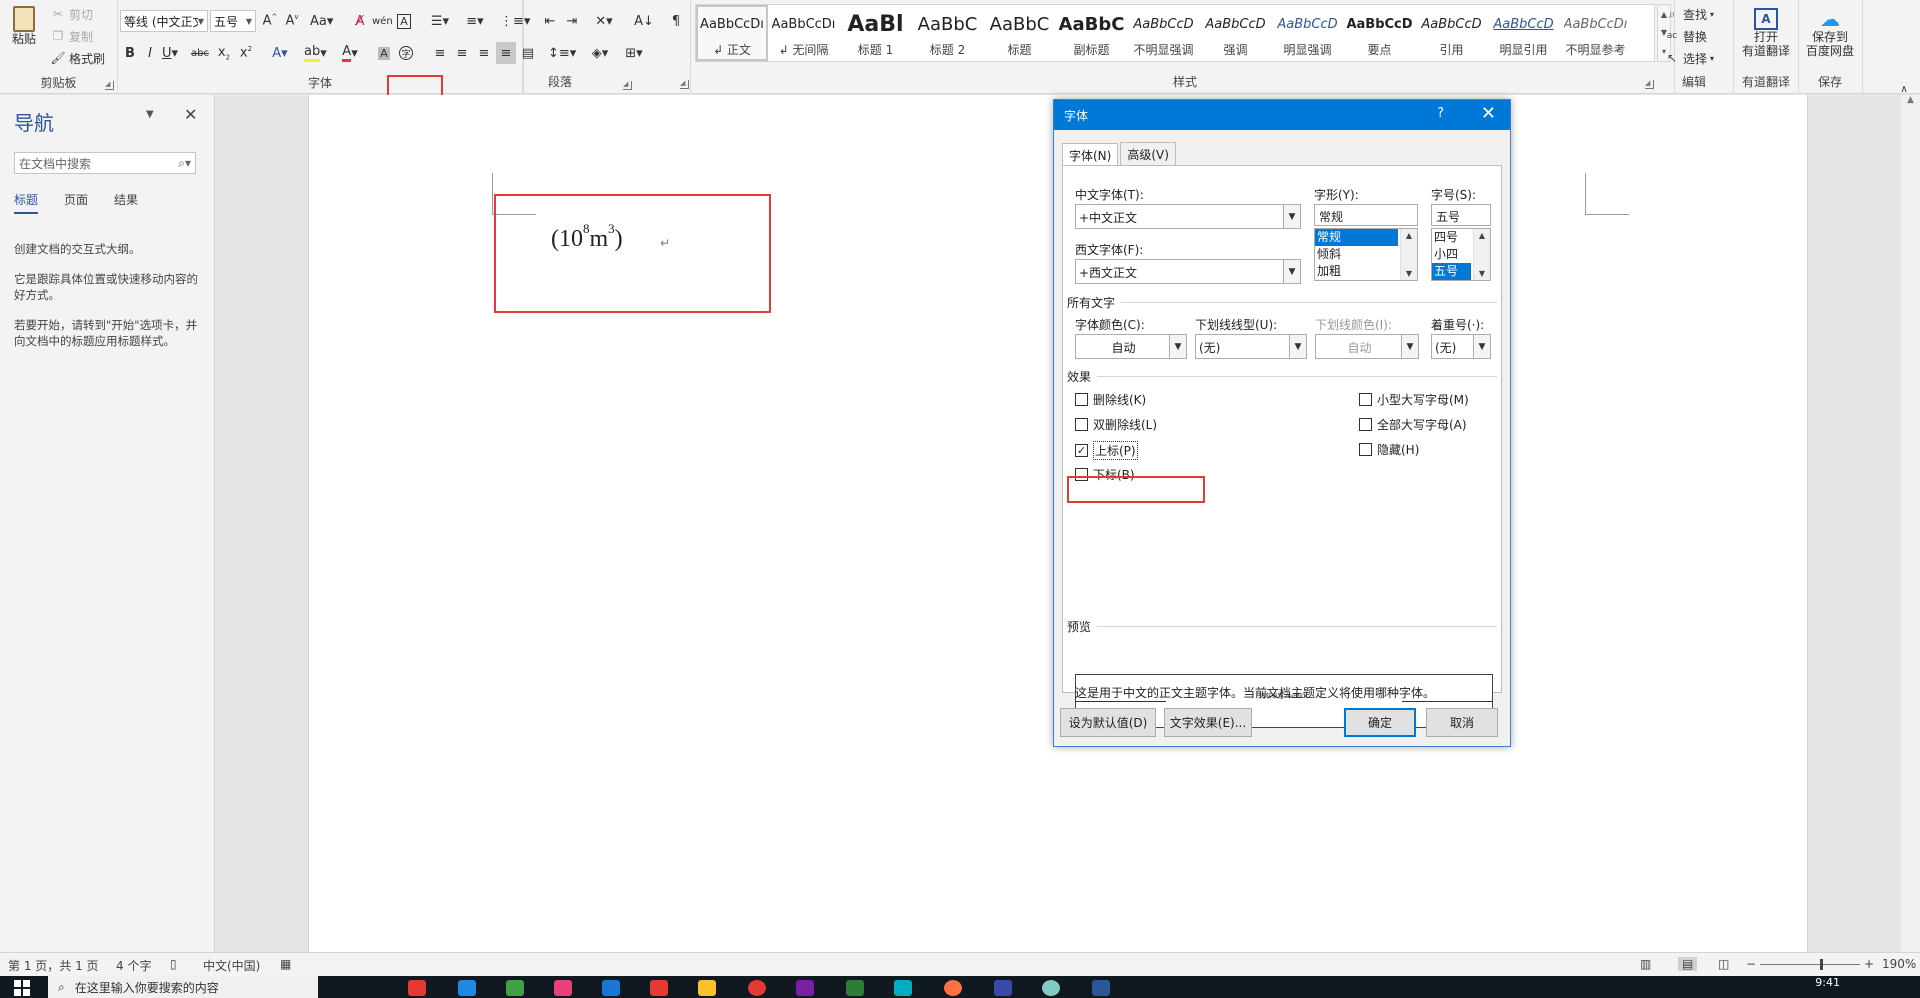  Describe the element at coordinates (644, 21) in the screenshot. I see `sort-button: A↓` at that location.